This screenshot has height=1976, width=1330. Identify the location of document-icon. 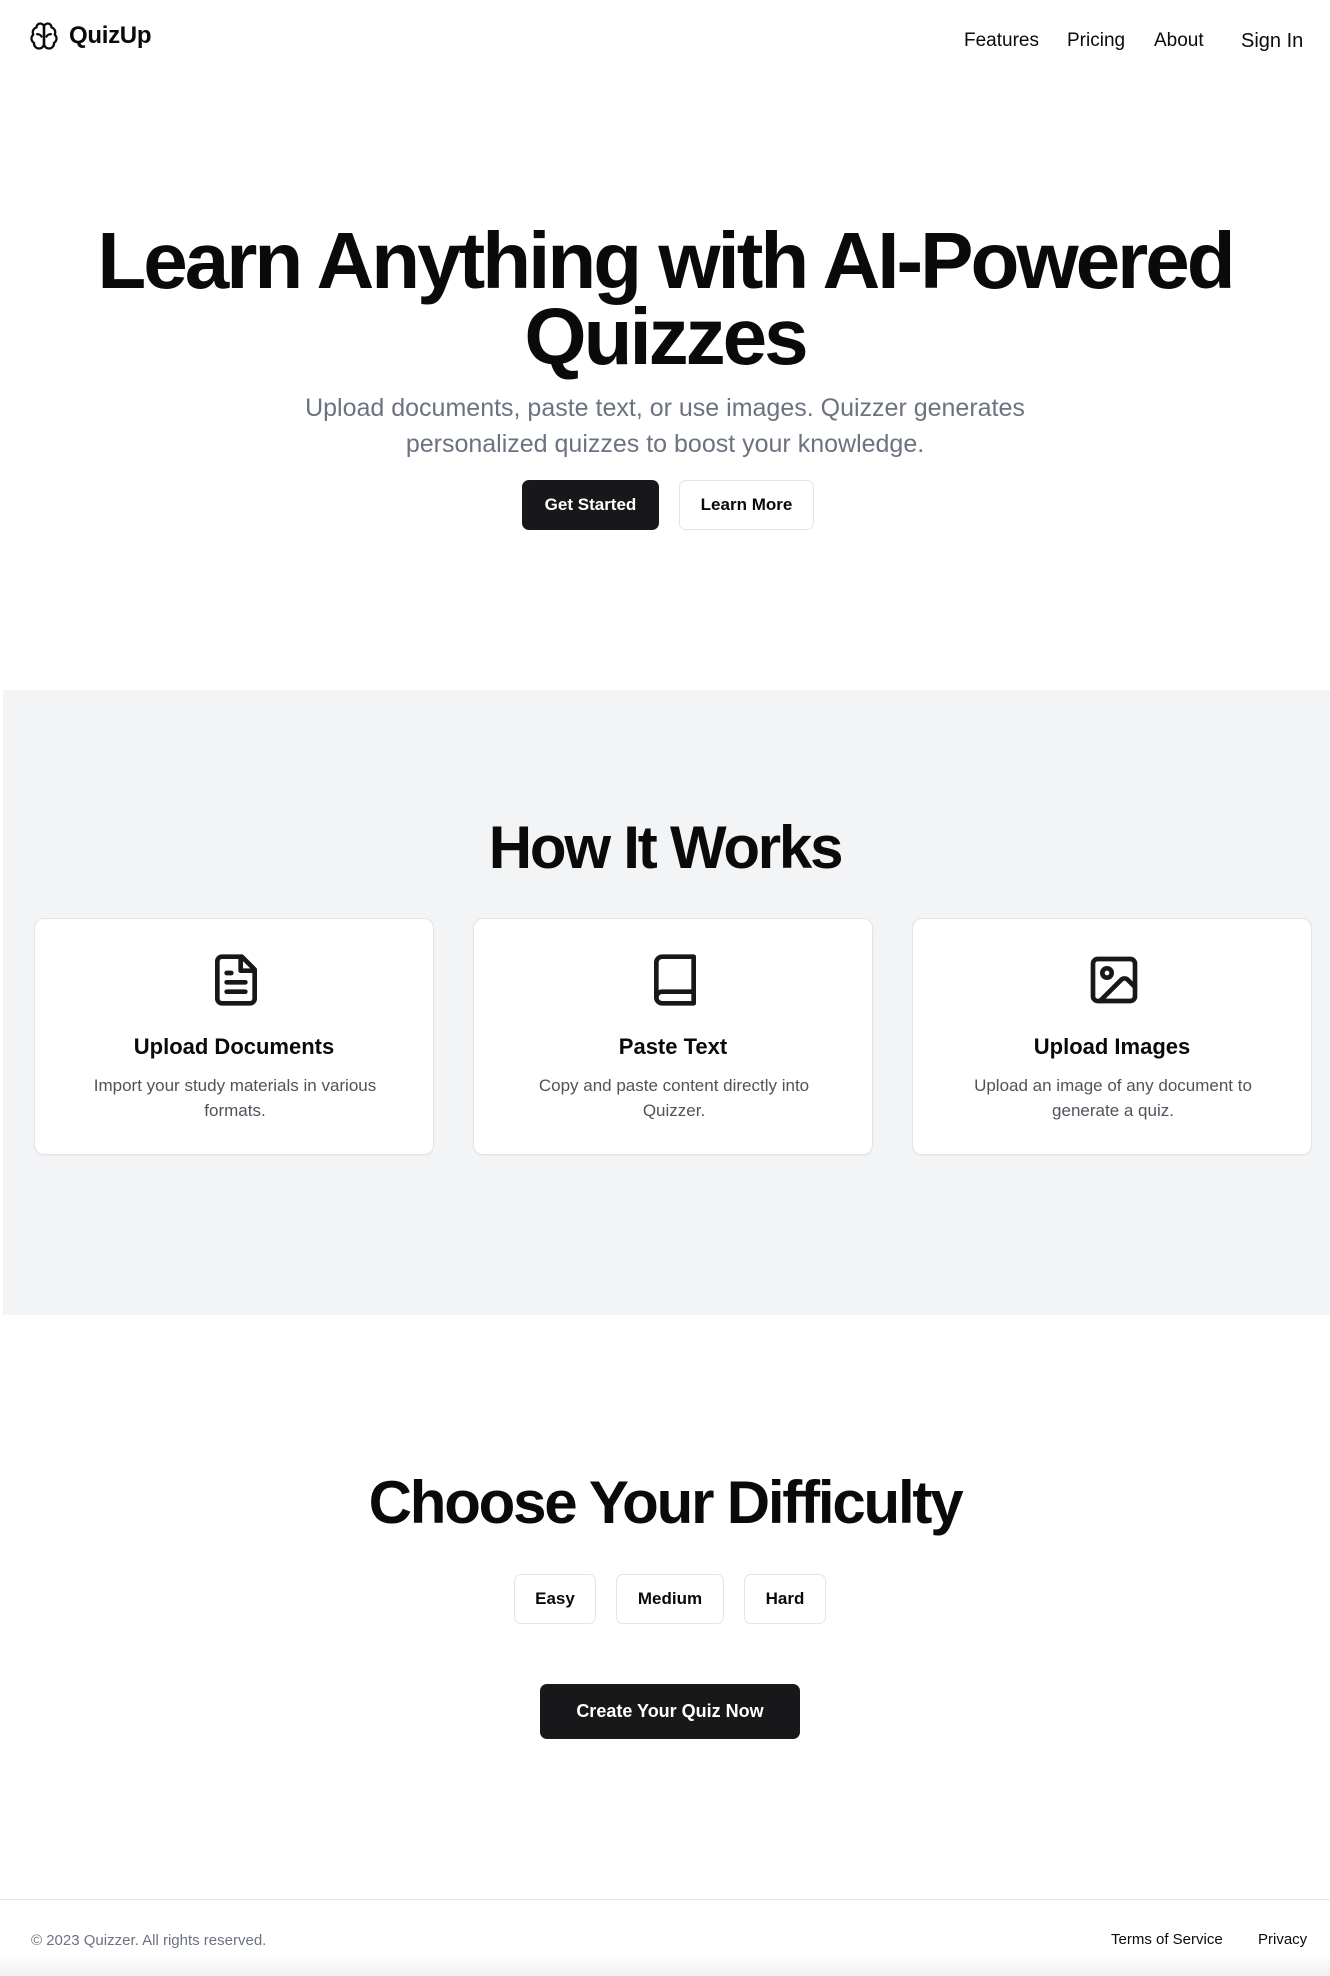
(236, 980).